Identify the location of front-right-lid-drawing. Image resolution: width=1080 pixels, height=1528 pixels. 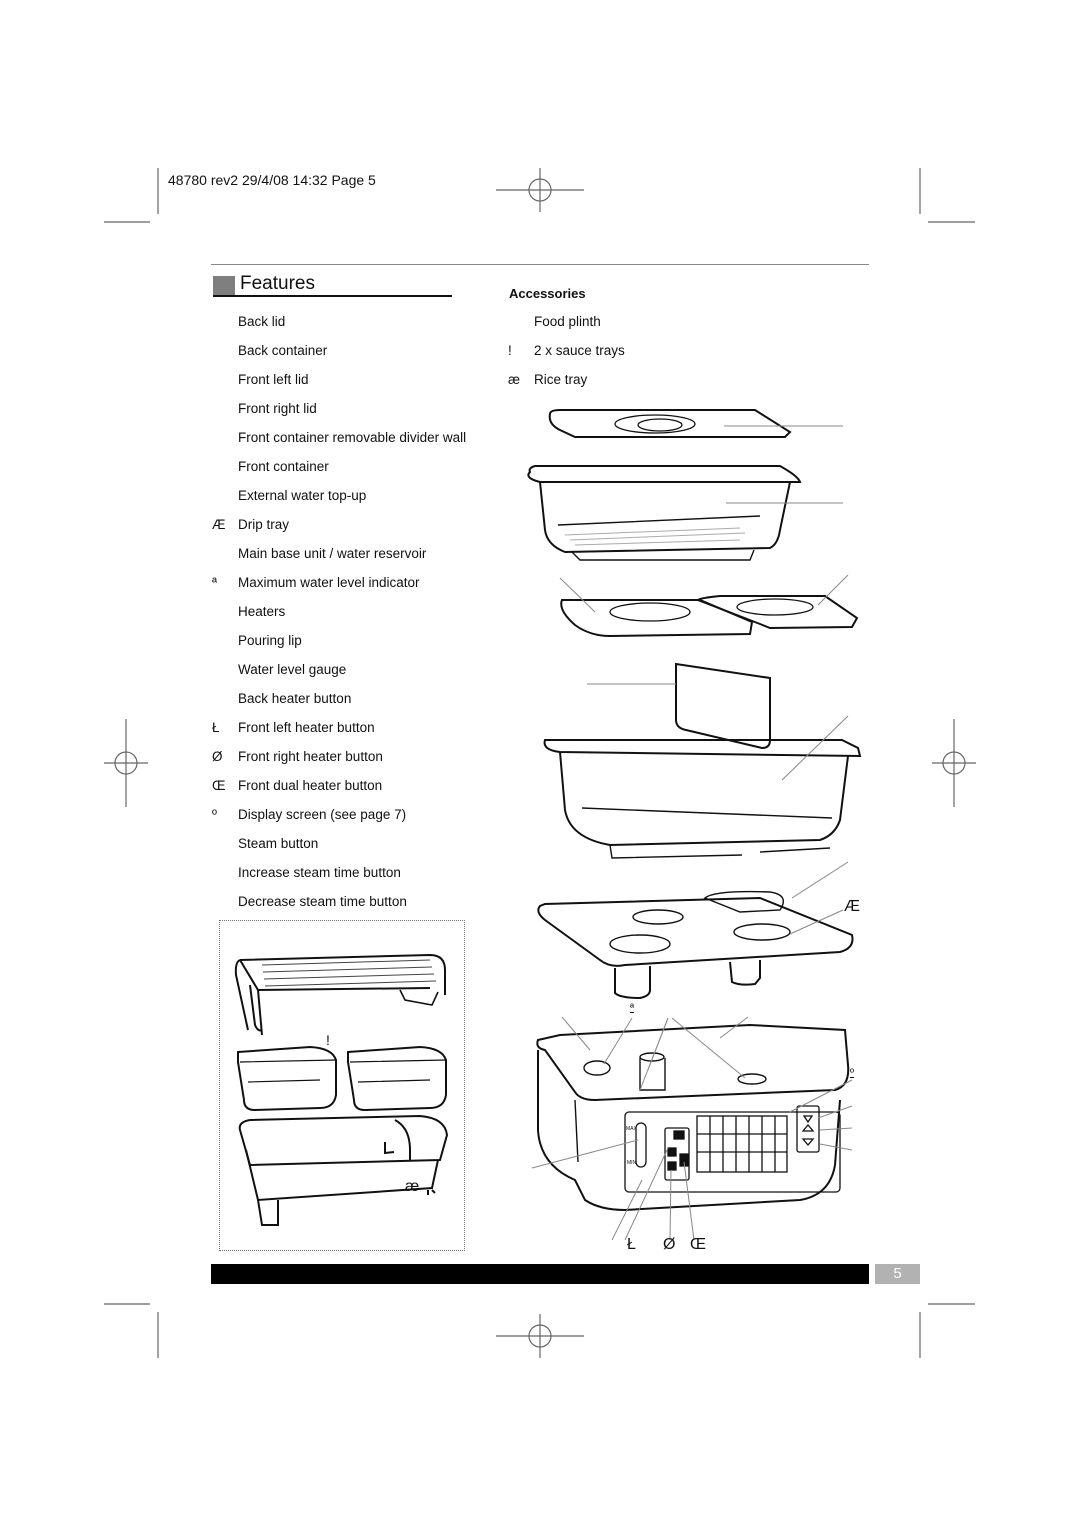
(777, 602).